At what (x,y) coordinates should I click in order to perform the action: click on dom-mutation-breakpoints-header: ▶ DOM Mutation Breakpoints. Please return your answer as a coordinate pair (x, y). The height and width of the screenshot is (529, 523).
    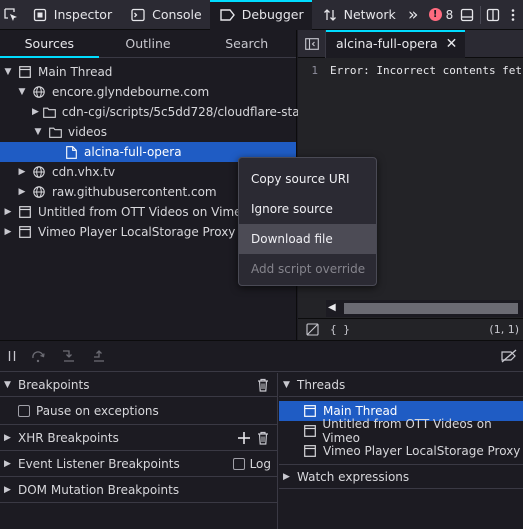
    Looking at the image, I should click on (138, 490).